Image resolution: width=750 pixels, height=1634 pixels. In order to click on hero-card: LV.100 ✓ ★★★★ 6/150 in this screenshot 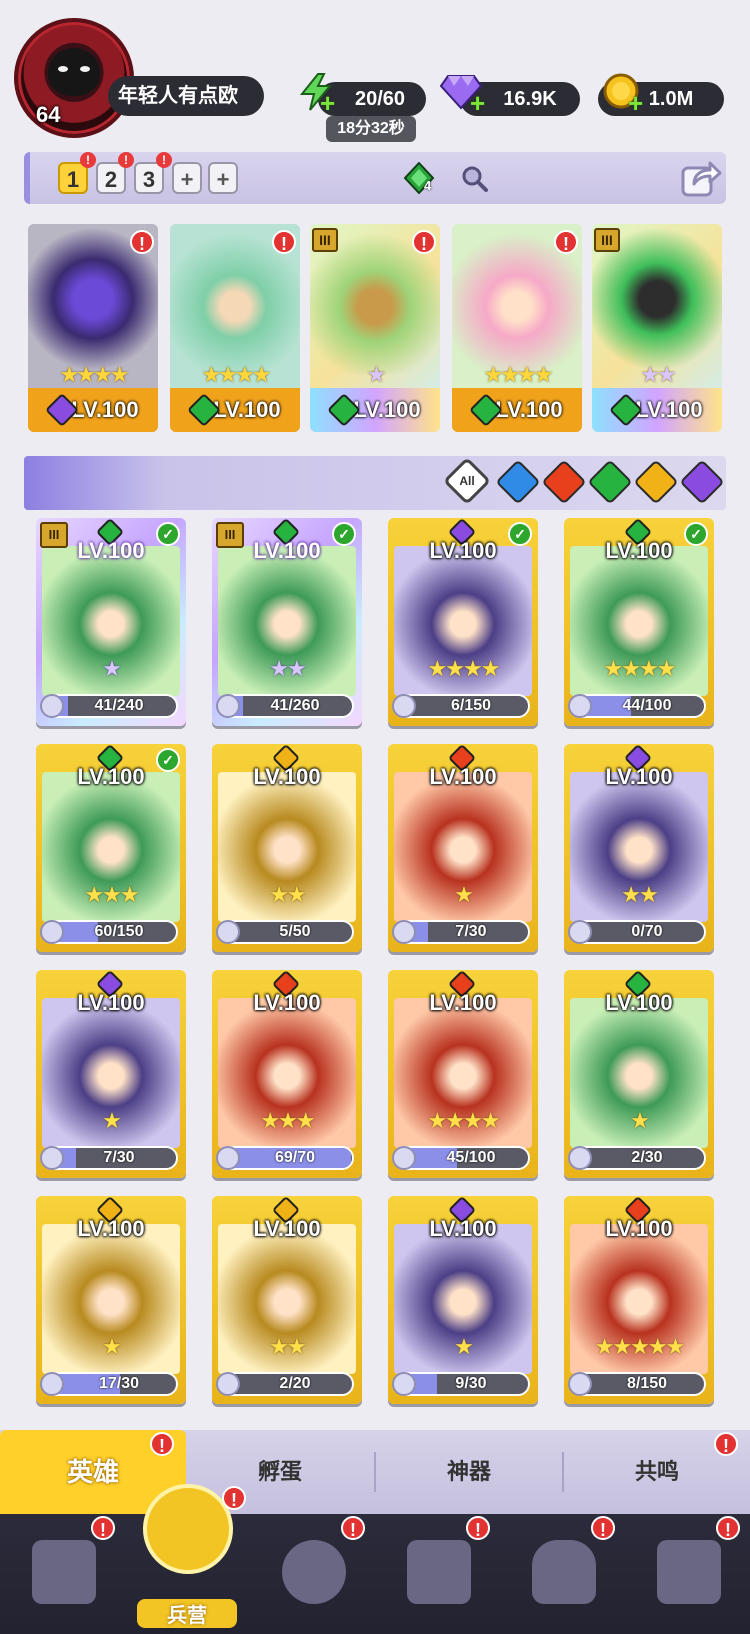, I will do `click(463, 622)`.